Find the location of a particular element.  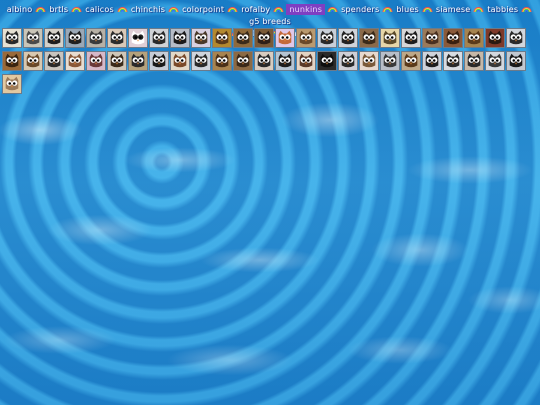

nav-link-calicos: calicos is located at coordinates (99, 9).